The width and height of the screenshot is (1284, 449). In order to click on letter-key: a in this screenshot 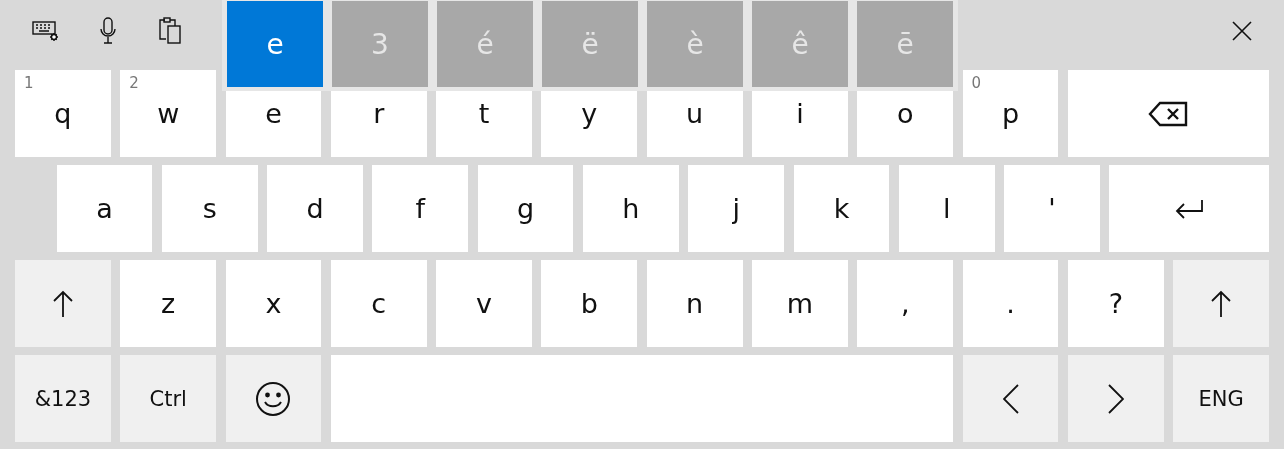, I will do `click(104, 208)`.